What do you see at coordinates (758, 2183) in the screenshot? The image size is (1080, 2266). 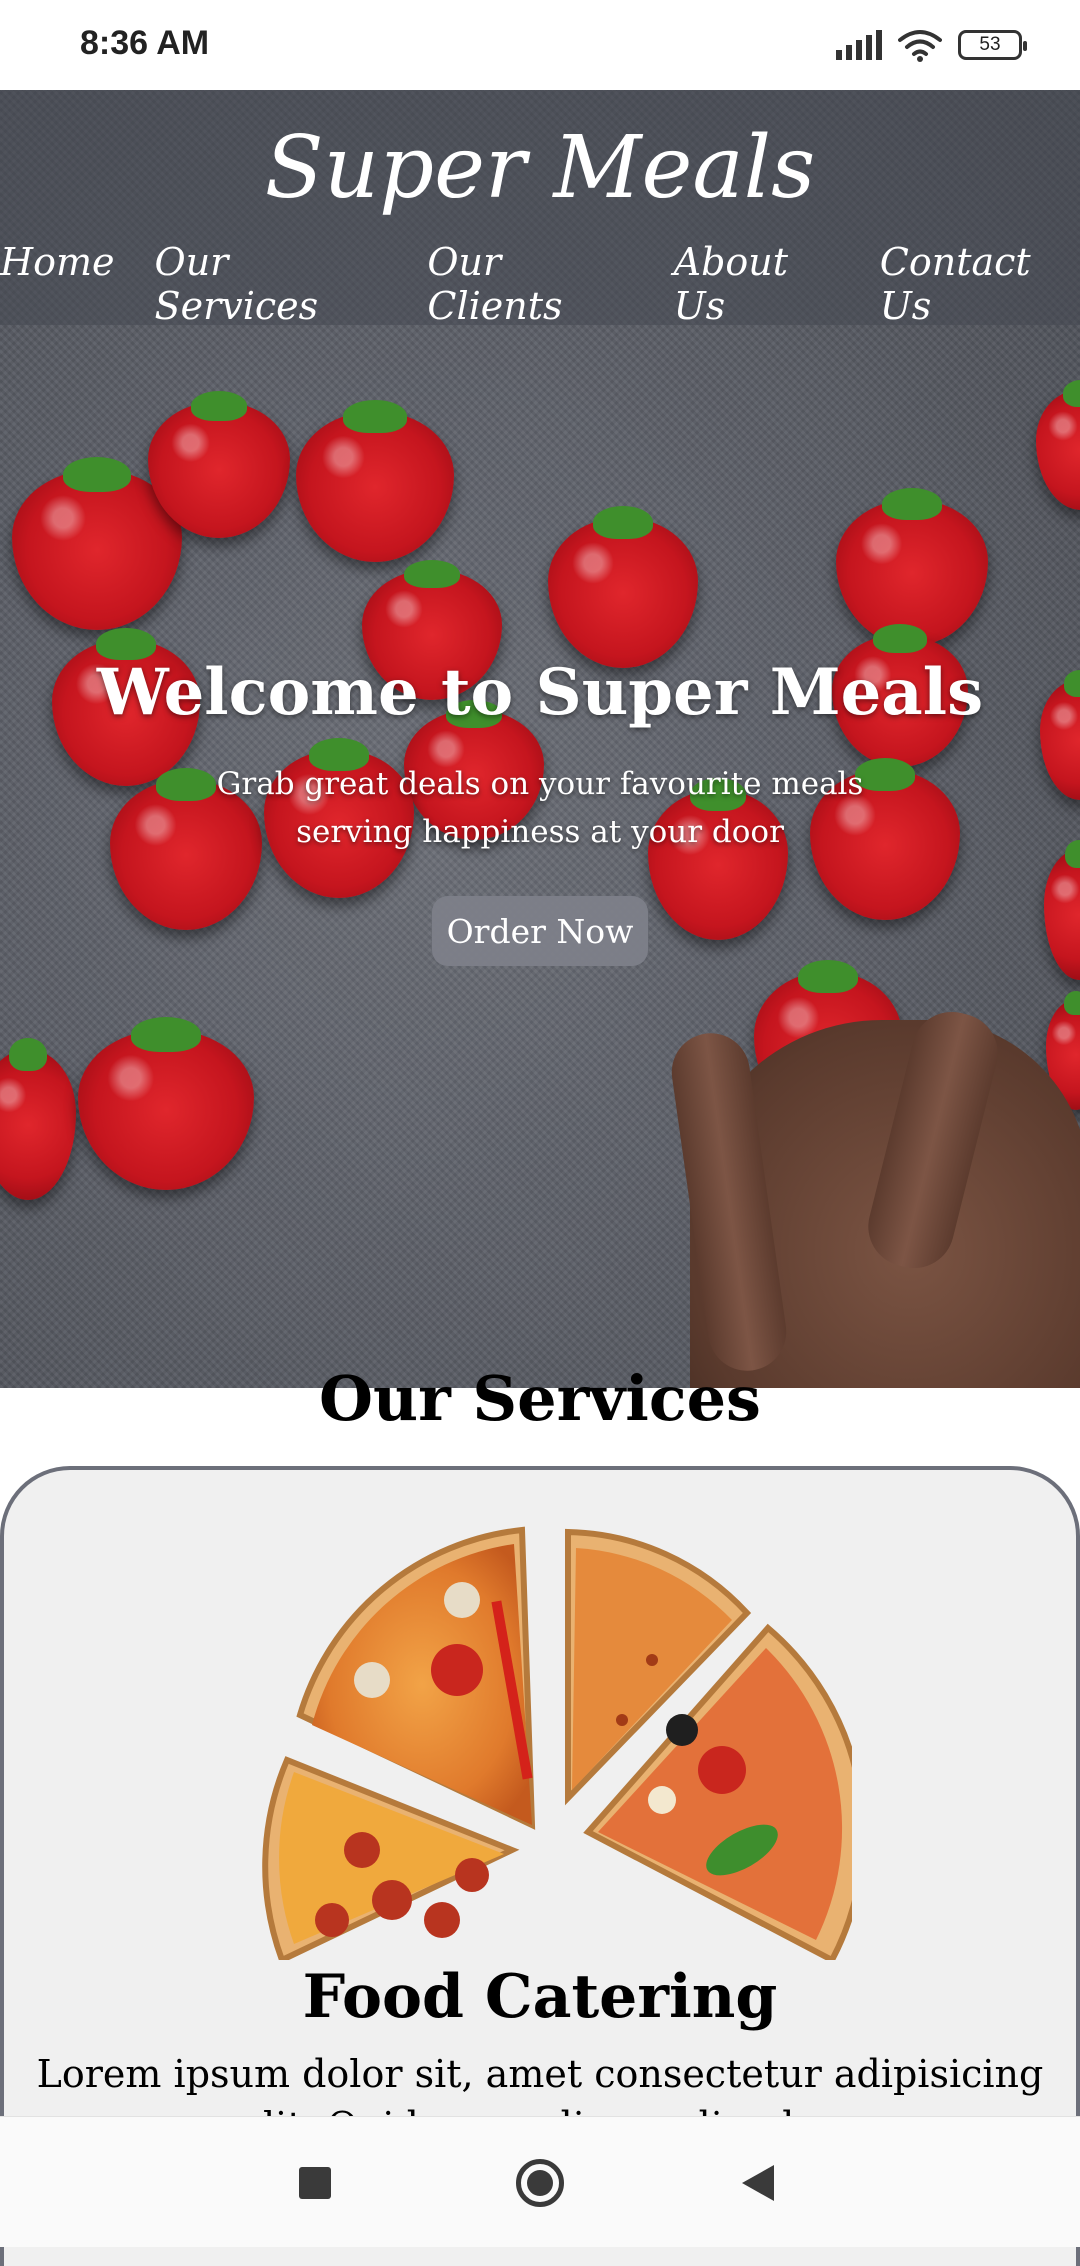 I see `back-triangle-icon` at bounding box center [758, 2183].